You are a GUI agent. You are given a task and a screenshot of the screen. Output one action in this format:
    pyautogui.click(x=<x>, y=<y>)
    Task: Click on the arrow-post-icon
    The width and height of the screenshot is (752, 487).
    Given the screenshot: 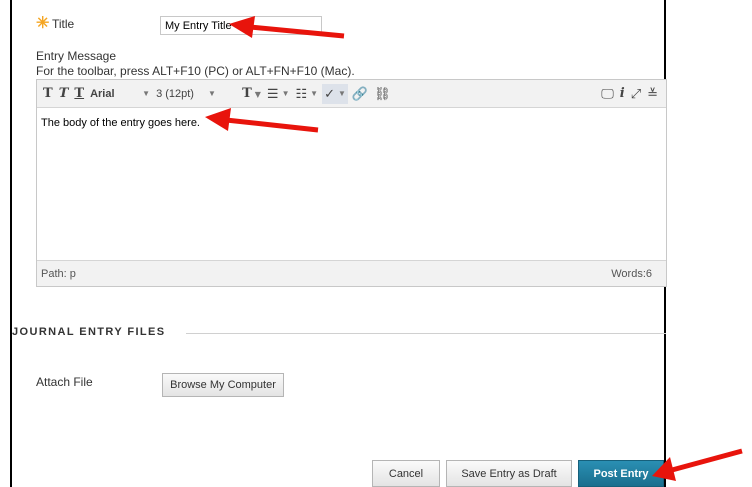 What is the action you would take?
    pyautogui.click(x=707, y=460)
    